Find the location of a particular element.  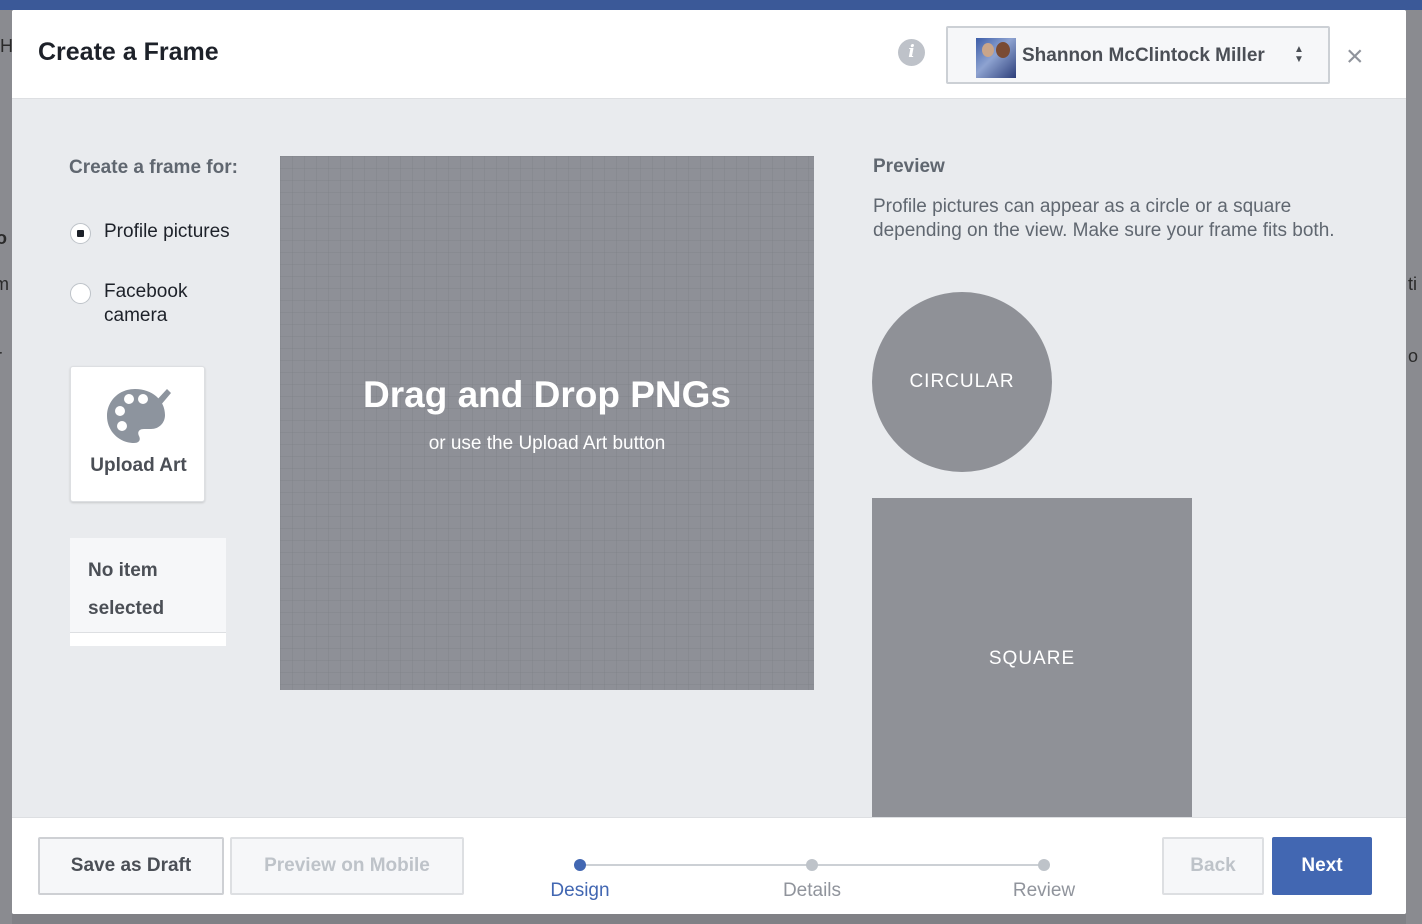

radio-button-checked is located at coordinates (80, 233).